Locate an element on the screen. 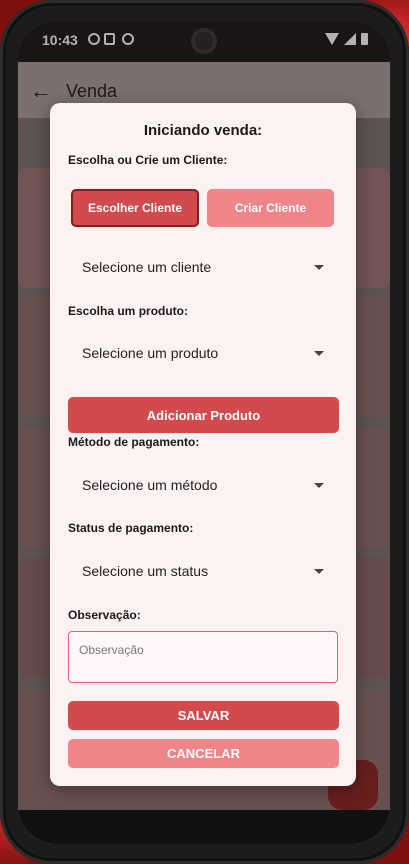 This screenshot has height=864, width=409. product-label: Escolha um produto: is located at coordinates (128, 311).